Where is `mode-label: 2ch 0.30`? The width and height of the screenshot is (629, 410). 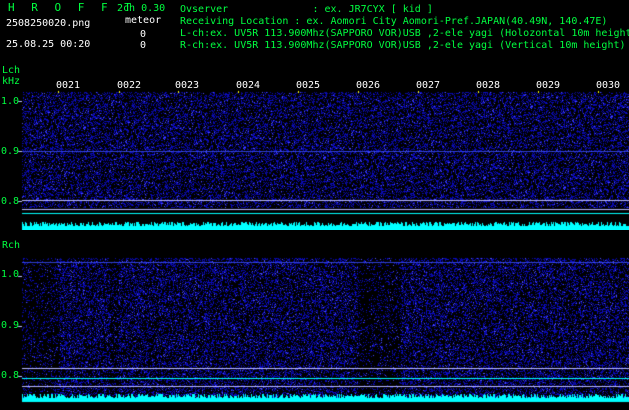 mode-label: 2ch 0.30 is located at coordinates (141, 8).